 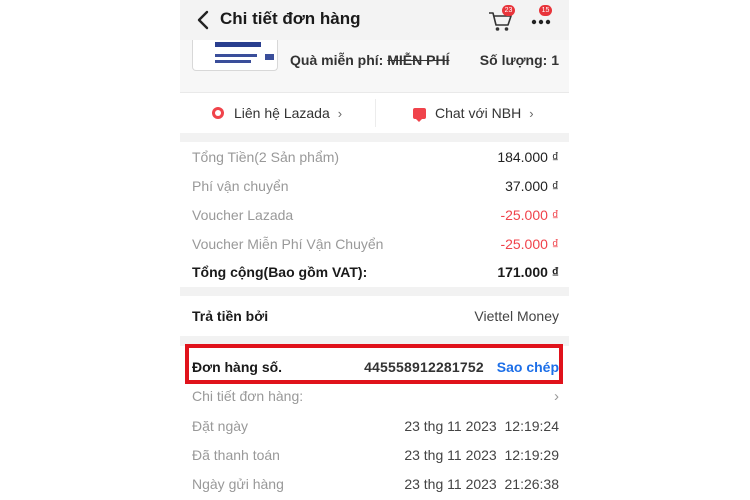 What do you see at coordinates (374, 20) in the screenshot?
I see `app-header: Chi tiết đơn hàng 23 15` at bounding box center [374, 20].